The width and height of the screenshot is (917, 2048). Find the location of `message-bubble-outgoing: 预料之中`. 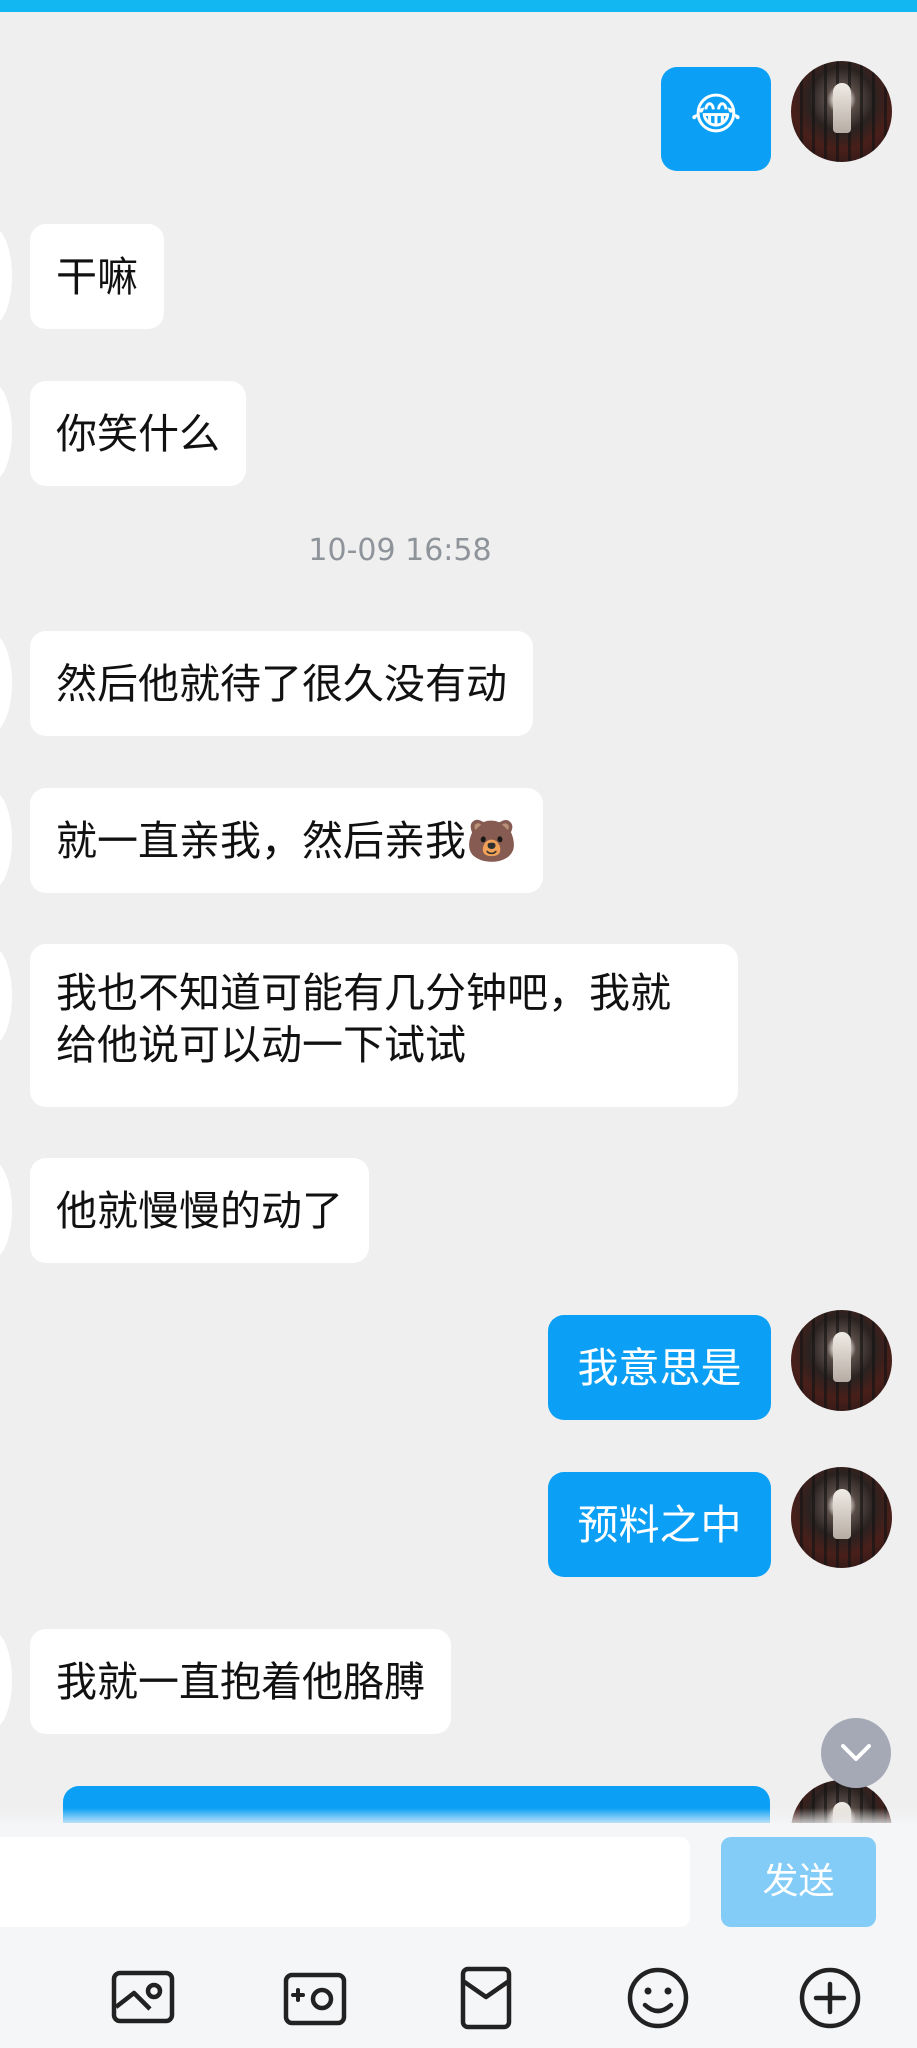

message-bubble-outgoing: 预料之中 is located at coordinates (659, 1524).